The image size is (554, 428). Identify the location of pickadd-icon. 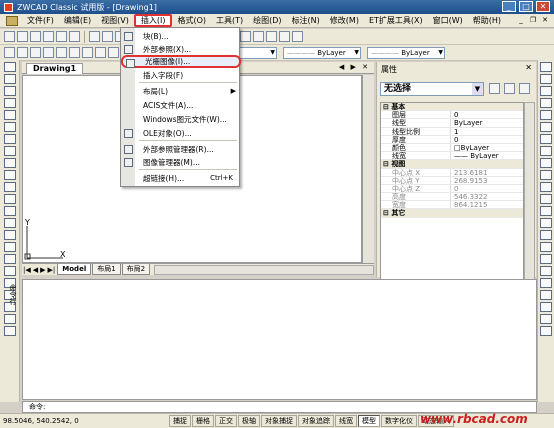
(524, 88).